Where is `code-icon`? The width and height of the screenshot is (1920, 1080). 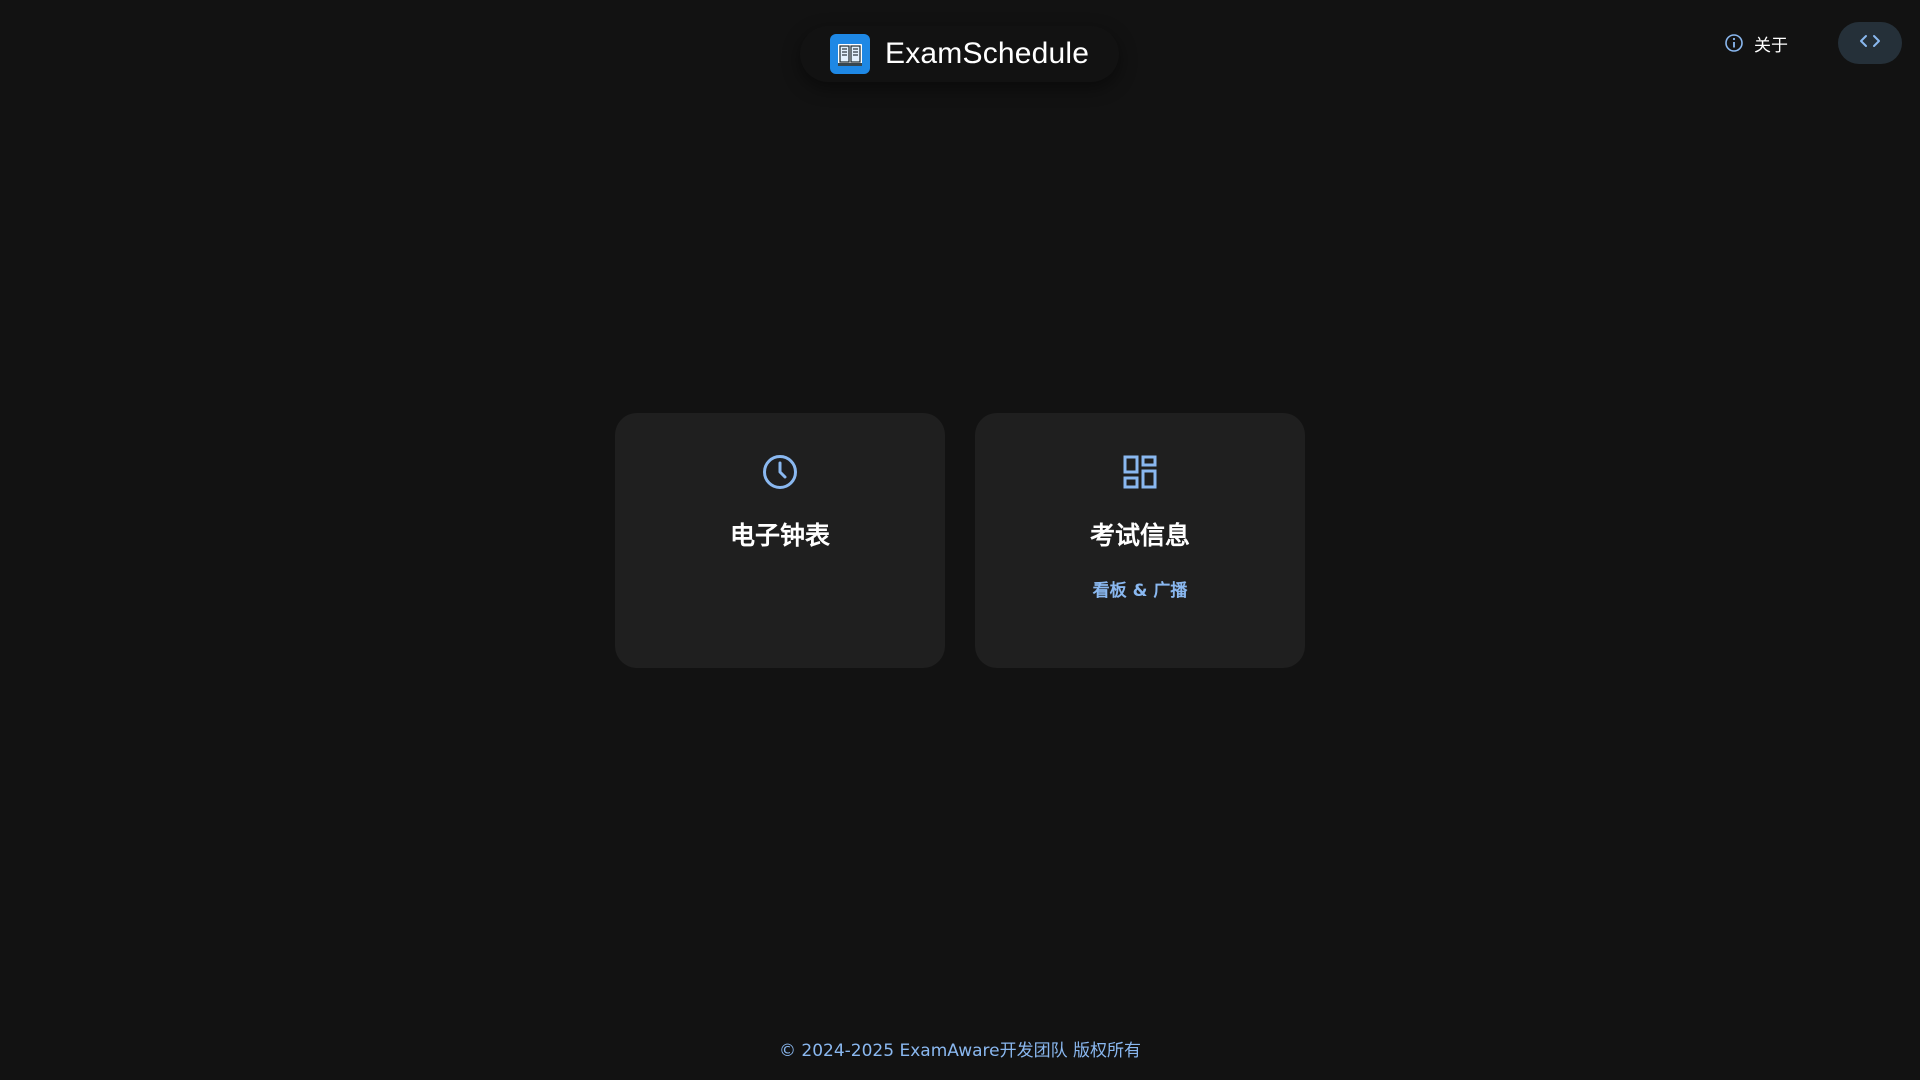
code-icon is located at coordinates (1870, 43).